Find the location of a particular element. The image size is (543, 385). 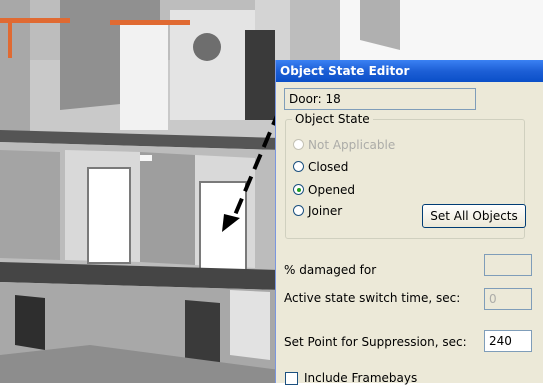

switch-time-label: Active state switch time, sec: is located at coordinates (372, 298).